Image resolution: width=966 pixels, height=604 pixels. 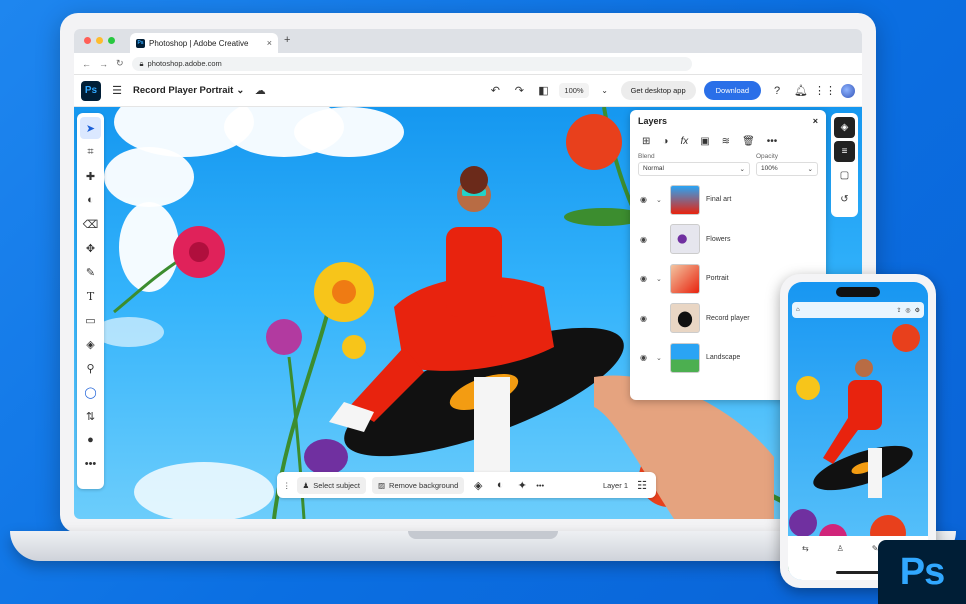 I want to click on comments-icon: ▢, so click(x=844, y=175).